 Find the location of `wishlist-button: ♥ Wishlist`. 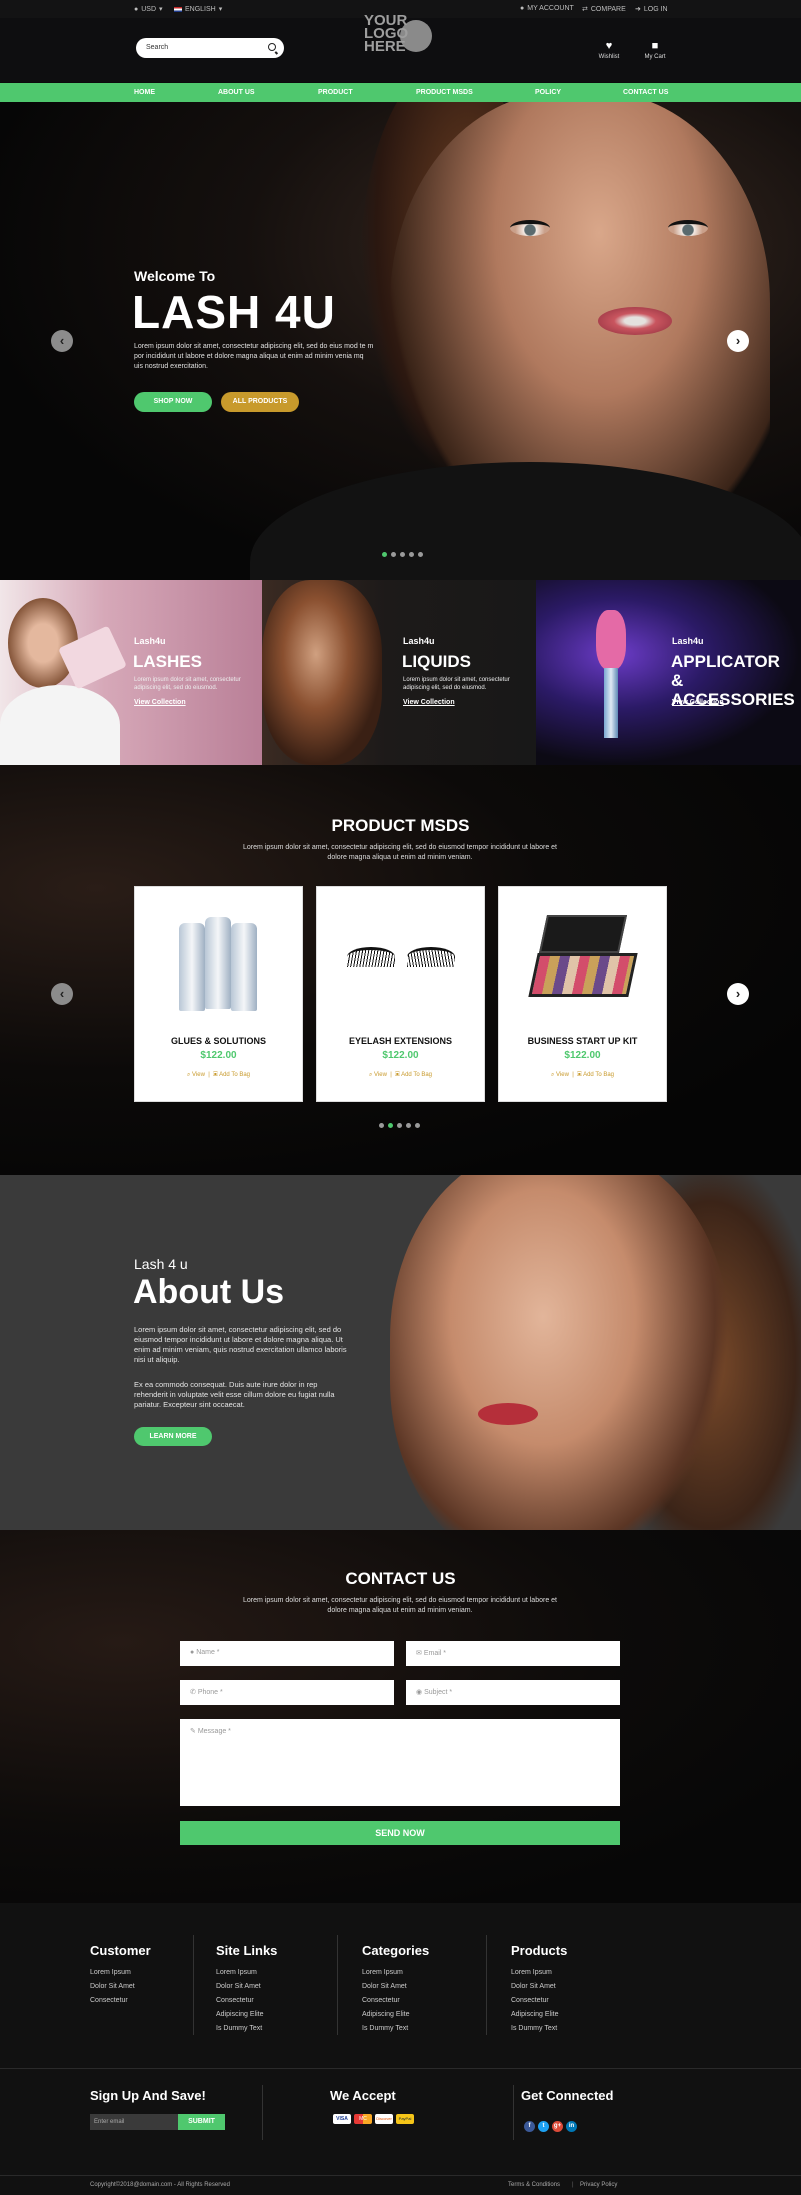

wishlist-button: ♥ Wishlist is located at coordinates (609, 50).